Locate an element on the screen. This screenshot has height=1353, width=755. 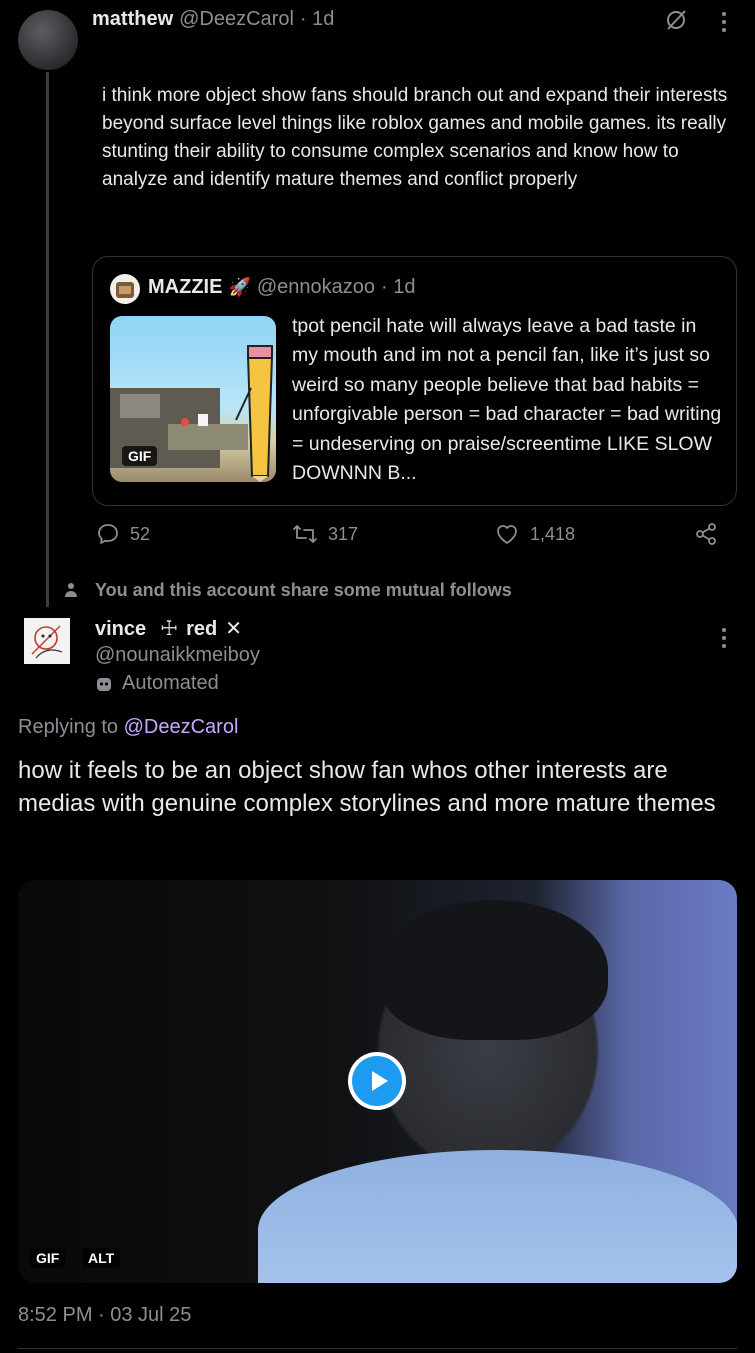
repost-count: 317 is located at coordinates (343, 533).